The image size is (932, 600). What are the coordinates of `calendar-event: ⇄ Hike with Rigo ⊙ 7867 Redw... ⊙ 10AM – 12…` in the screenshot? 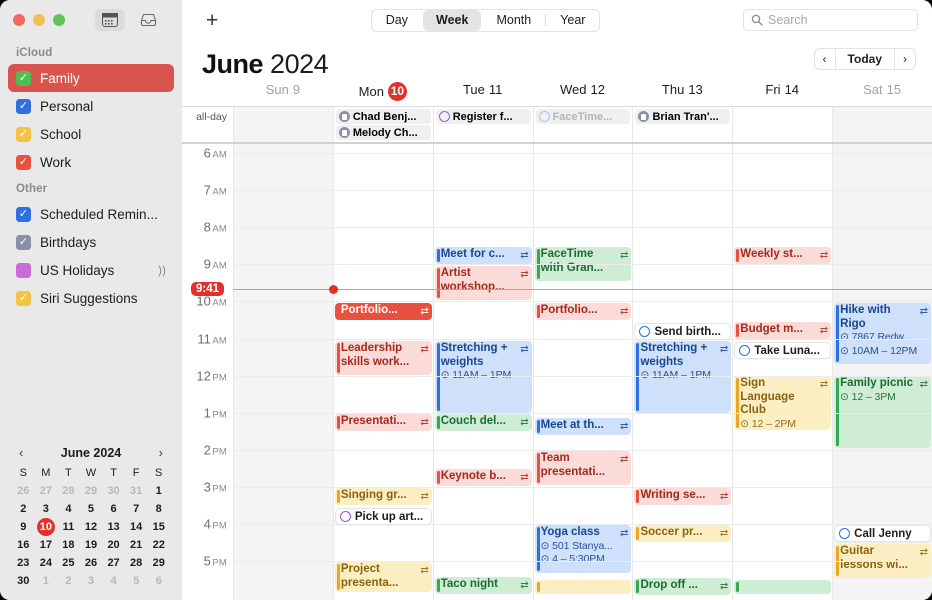 It's located at (883, 333).